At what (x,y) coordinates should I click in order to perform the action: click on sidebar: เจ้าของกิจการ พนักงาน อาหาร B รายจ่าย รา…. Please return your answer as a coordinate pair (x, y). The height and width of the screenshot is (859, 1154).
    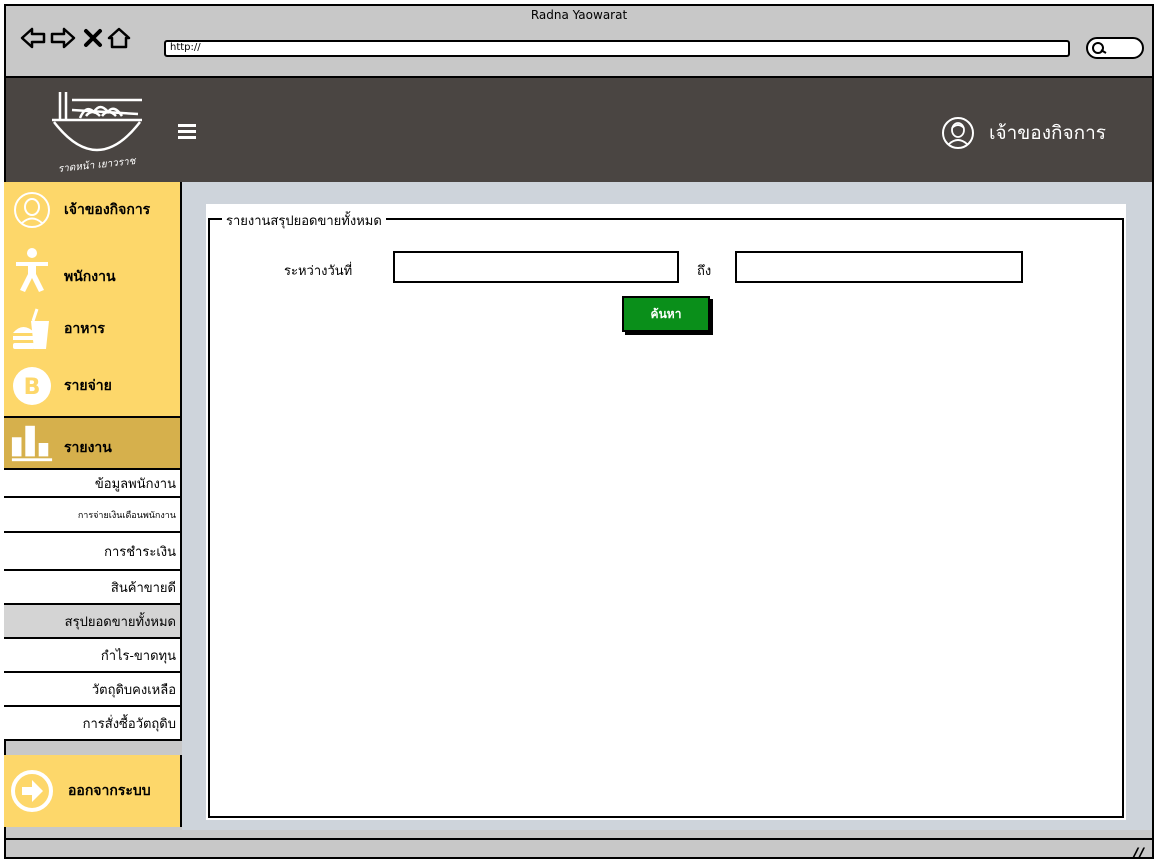
    Looking at the image, I should click on (93, 504).